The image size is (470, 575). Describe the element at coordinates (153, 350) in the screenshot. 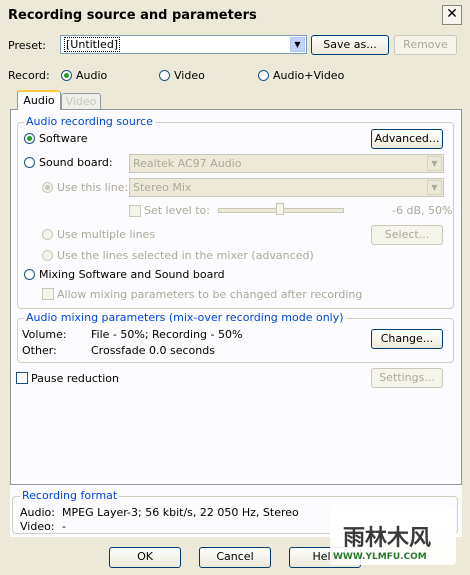

I see `other-value: Crossfade 0.0 seconds` at that location.